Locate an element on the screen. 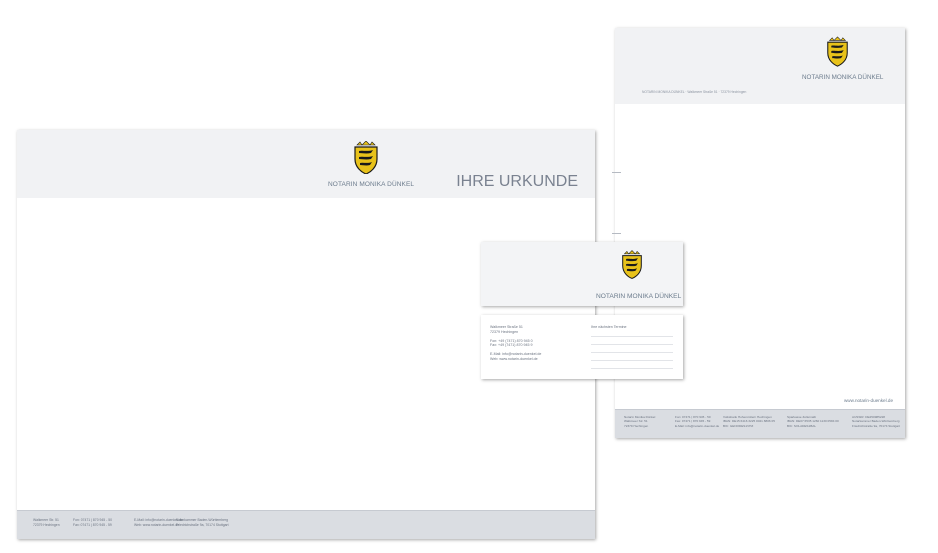  card-web: Web: www.notarin-duenkel.de is located at coordinates (514, 358).